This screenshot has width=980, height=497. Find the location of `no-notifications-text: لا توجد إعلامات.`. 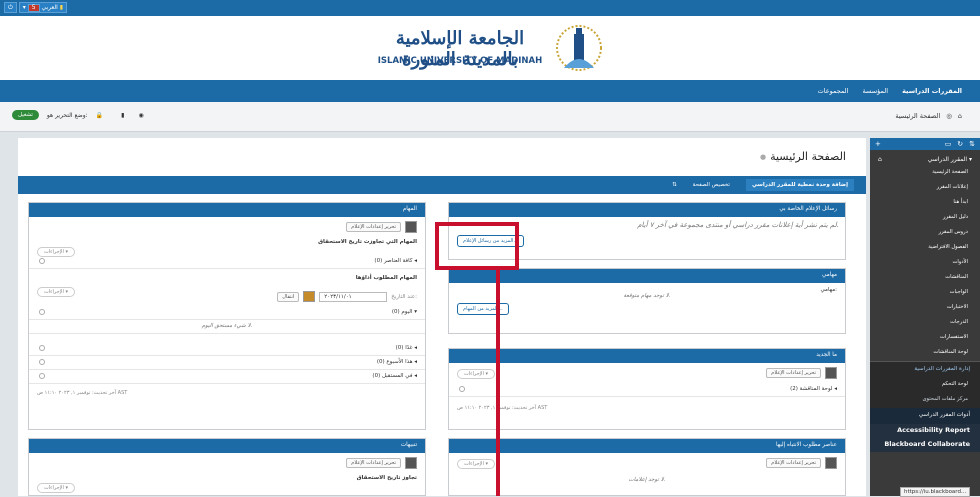

no-notifications-text: لا توجد إعلامات. is located at coordinates (647, 480).